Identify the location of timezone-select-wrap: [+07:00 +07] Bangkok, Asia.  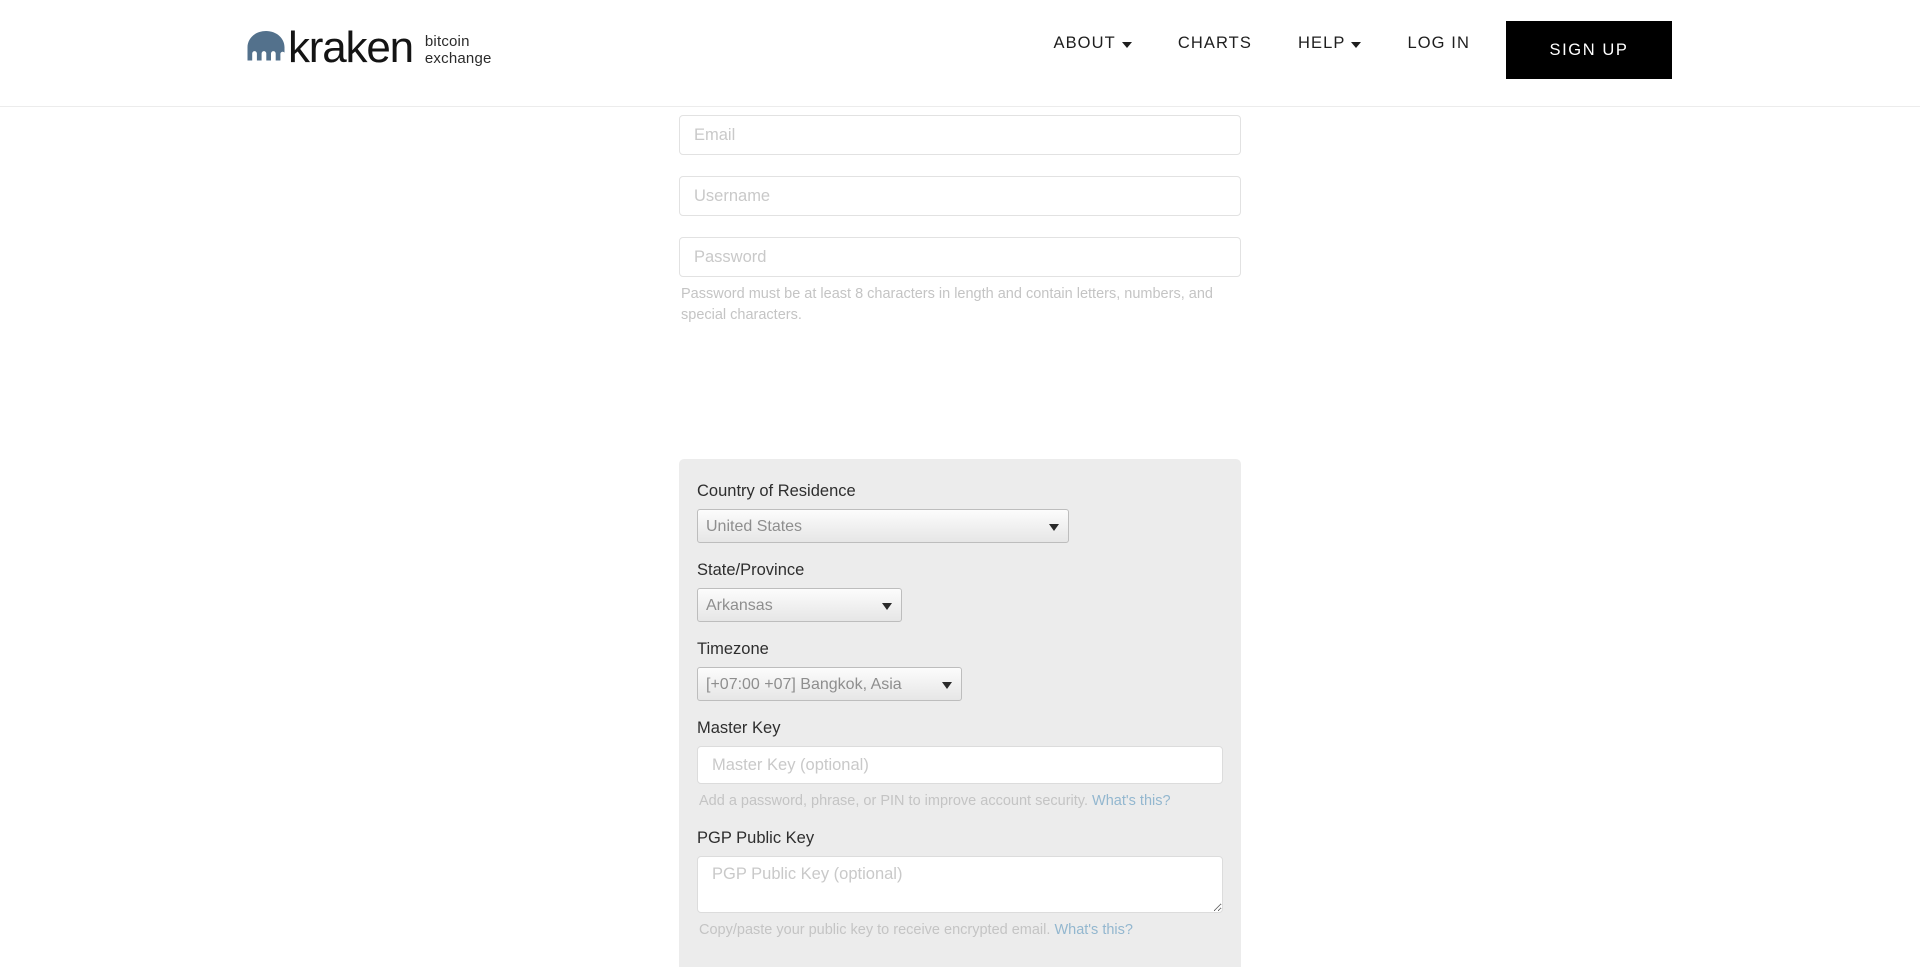
(829, 684).